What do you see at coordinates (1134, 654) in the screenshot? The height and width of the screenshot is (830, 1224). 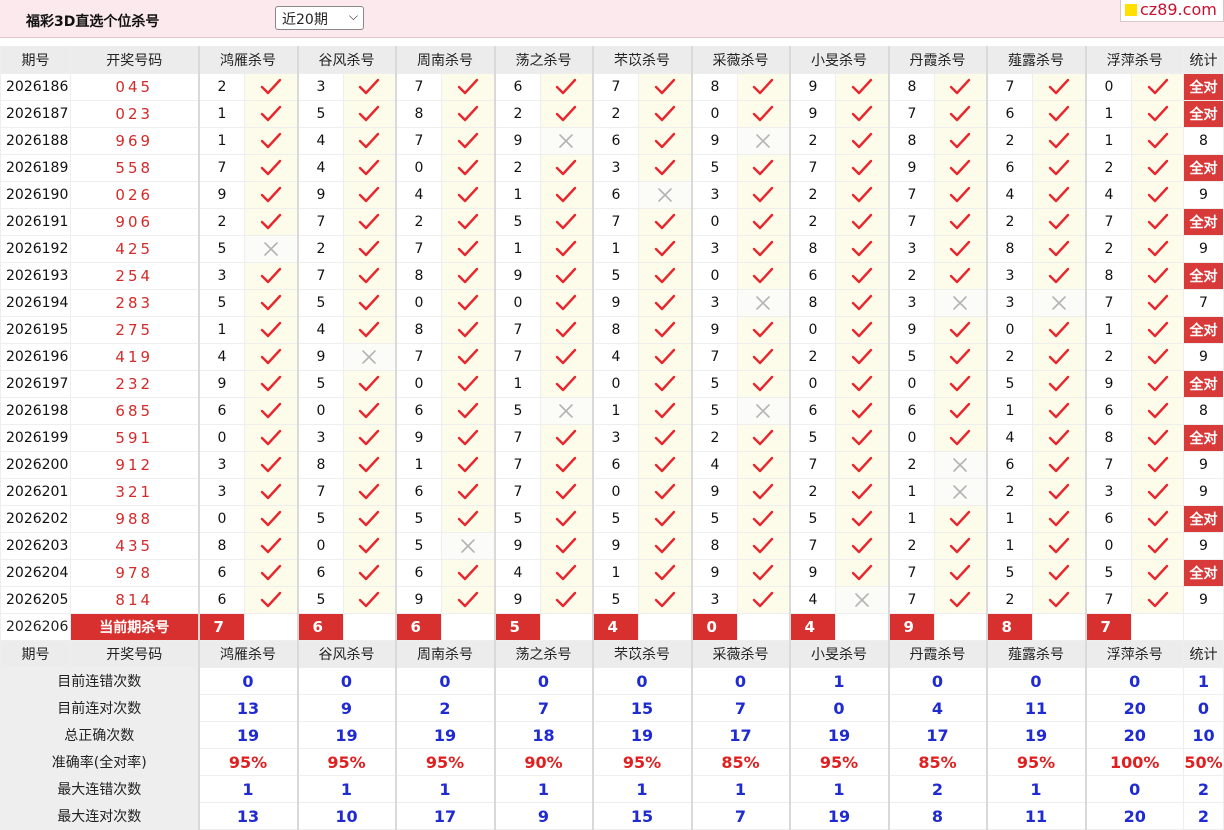 I see `column-header: 浮萍杀号` at bounding box center [1134, 654].